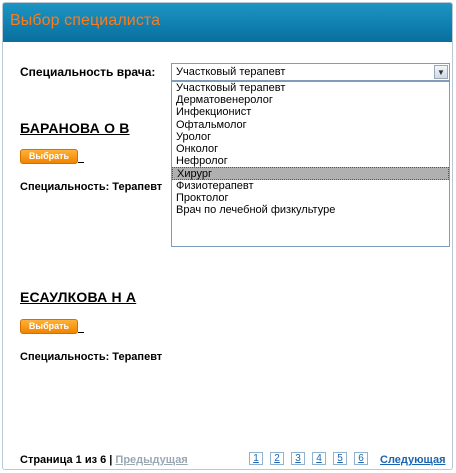 The width and height of the screenshot is (456, 473). What do you see at coordinates (340, 458) in the screenshot?
I see `page-link-5: 5` at bounding box center [340, 458].